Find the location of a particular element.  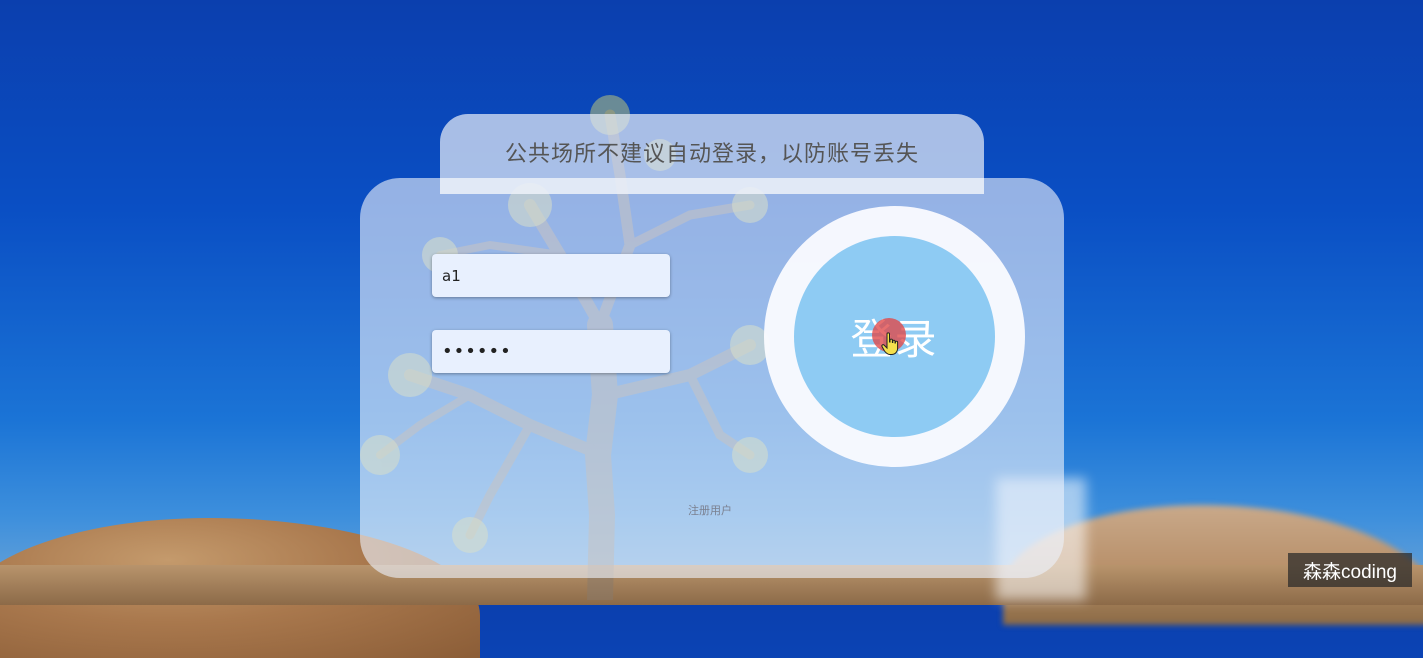

watermark-badge: 森森coding is located at coordinates (1350, 570).